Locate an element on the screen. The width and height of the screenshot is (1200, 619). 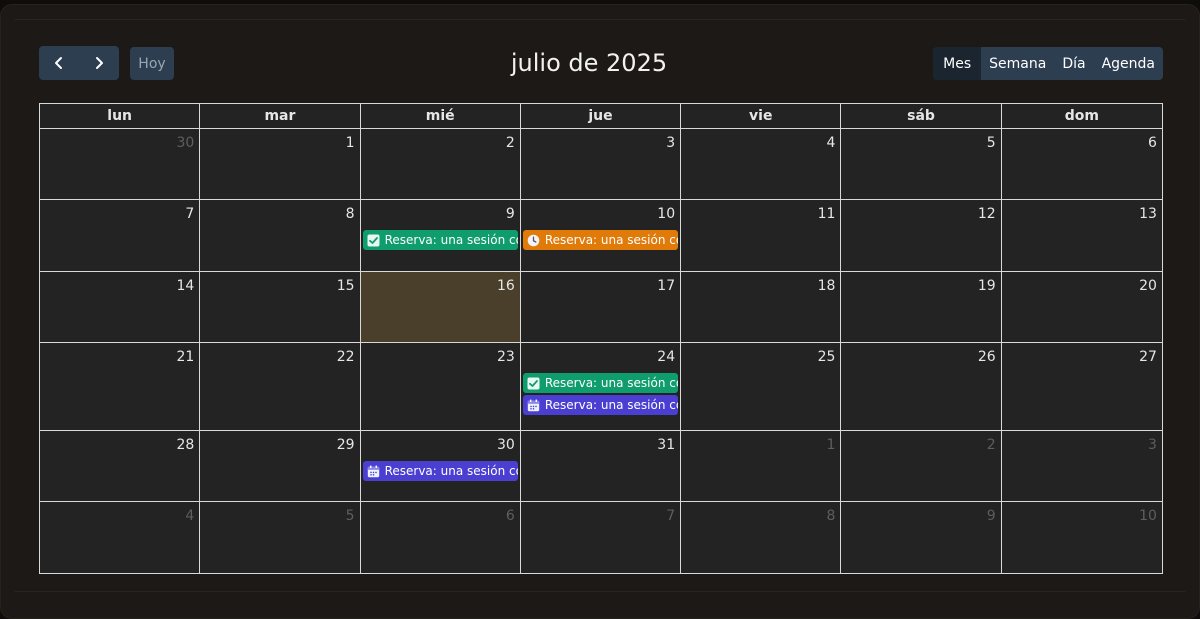
day-cell: 19 is located at coordinates (921, 307).